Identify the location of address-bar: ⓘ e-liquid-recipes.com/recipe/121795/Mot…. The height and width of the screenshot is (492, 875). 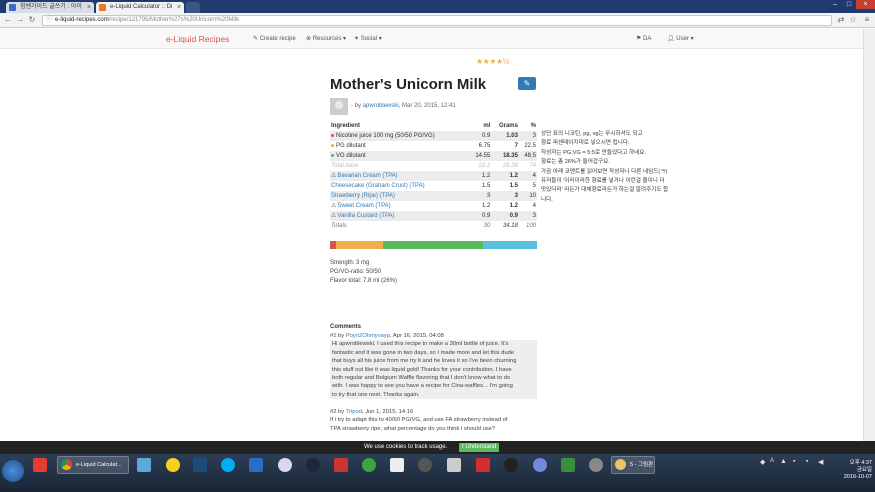
(437, 20).